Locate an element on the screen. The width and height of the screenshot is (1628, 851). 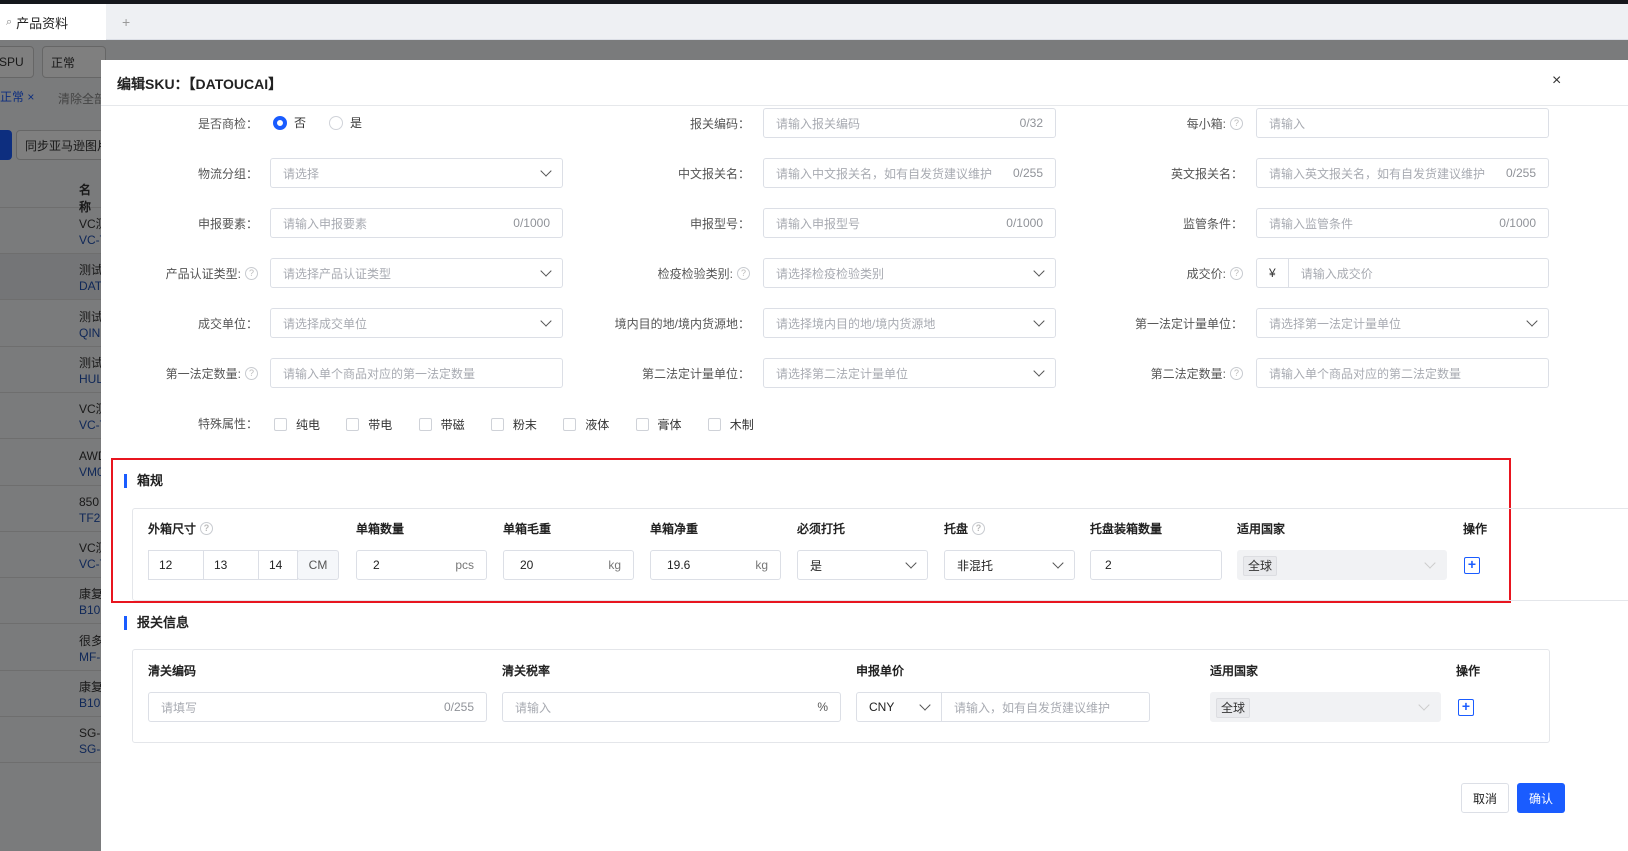
placeholder: 请输入申报型号 is located at coordinates (818, 223).